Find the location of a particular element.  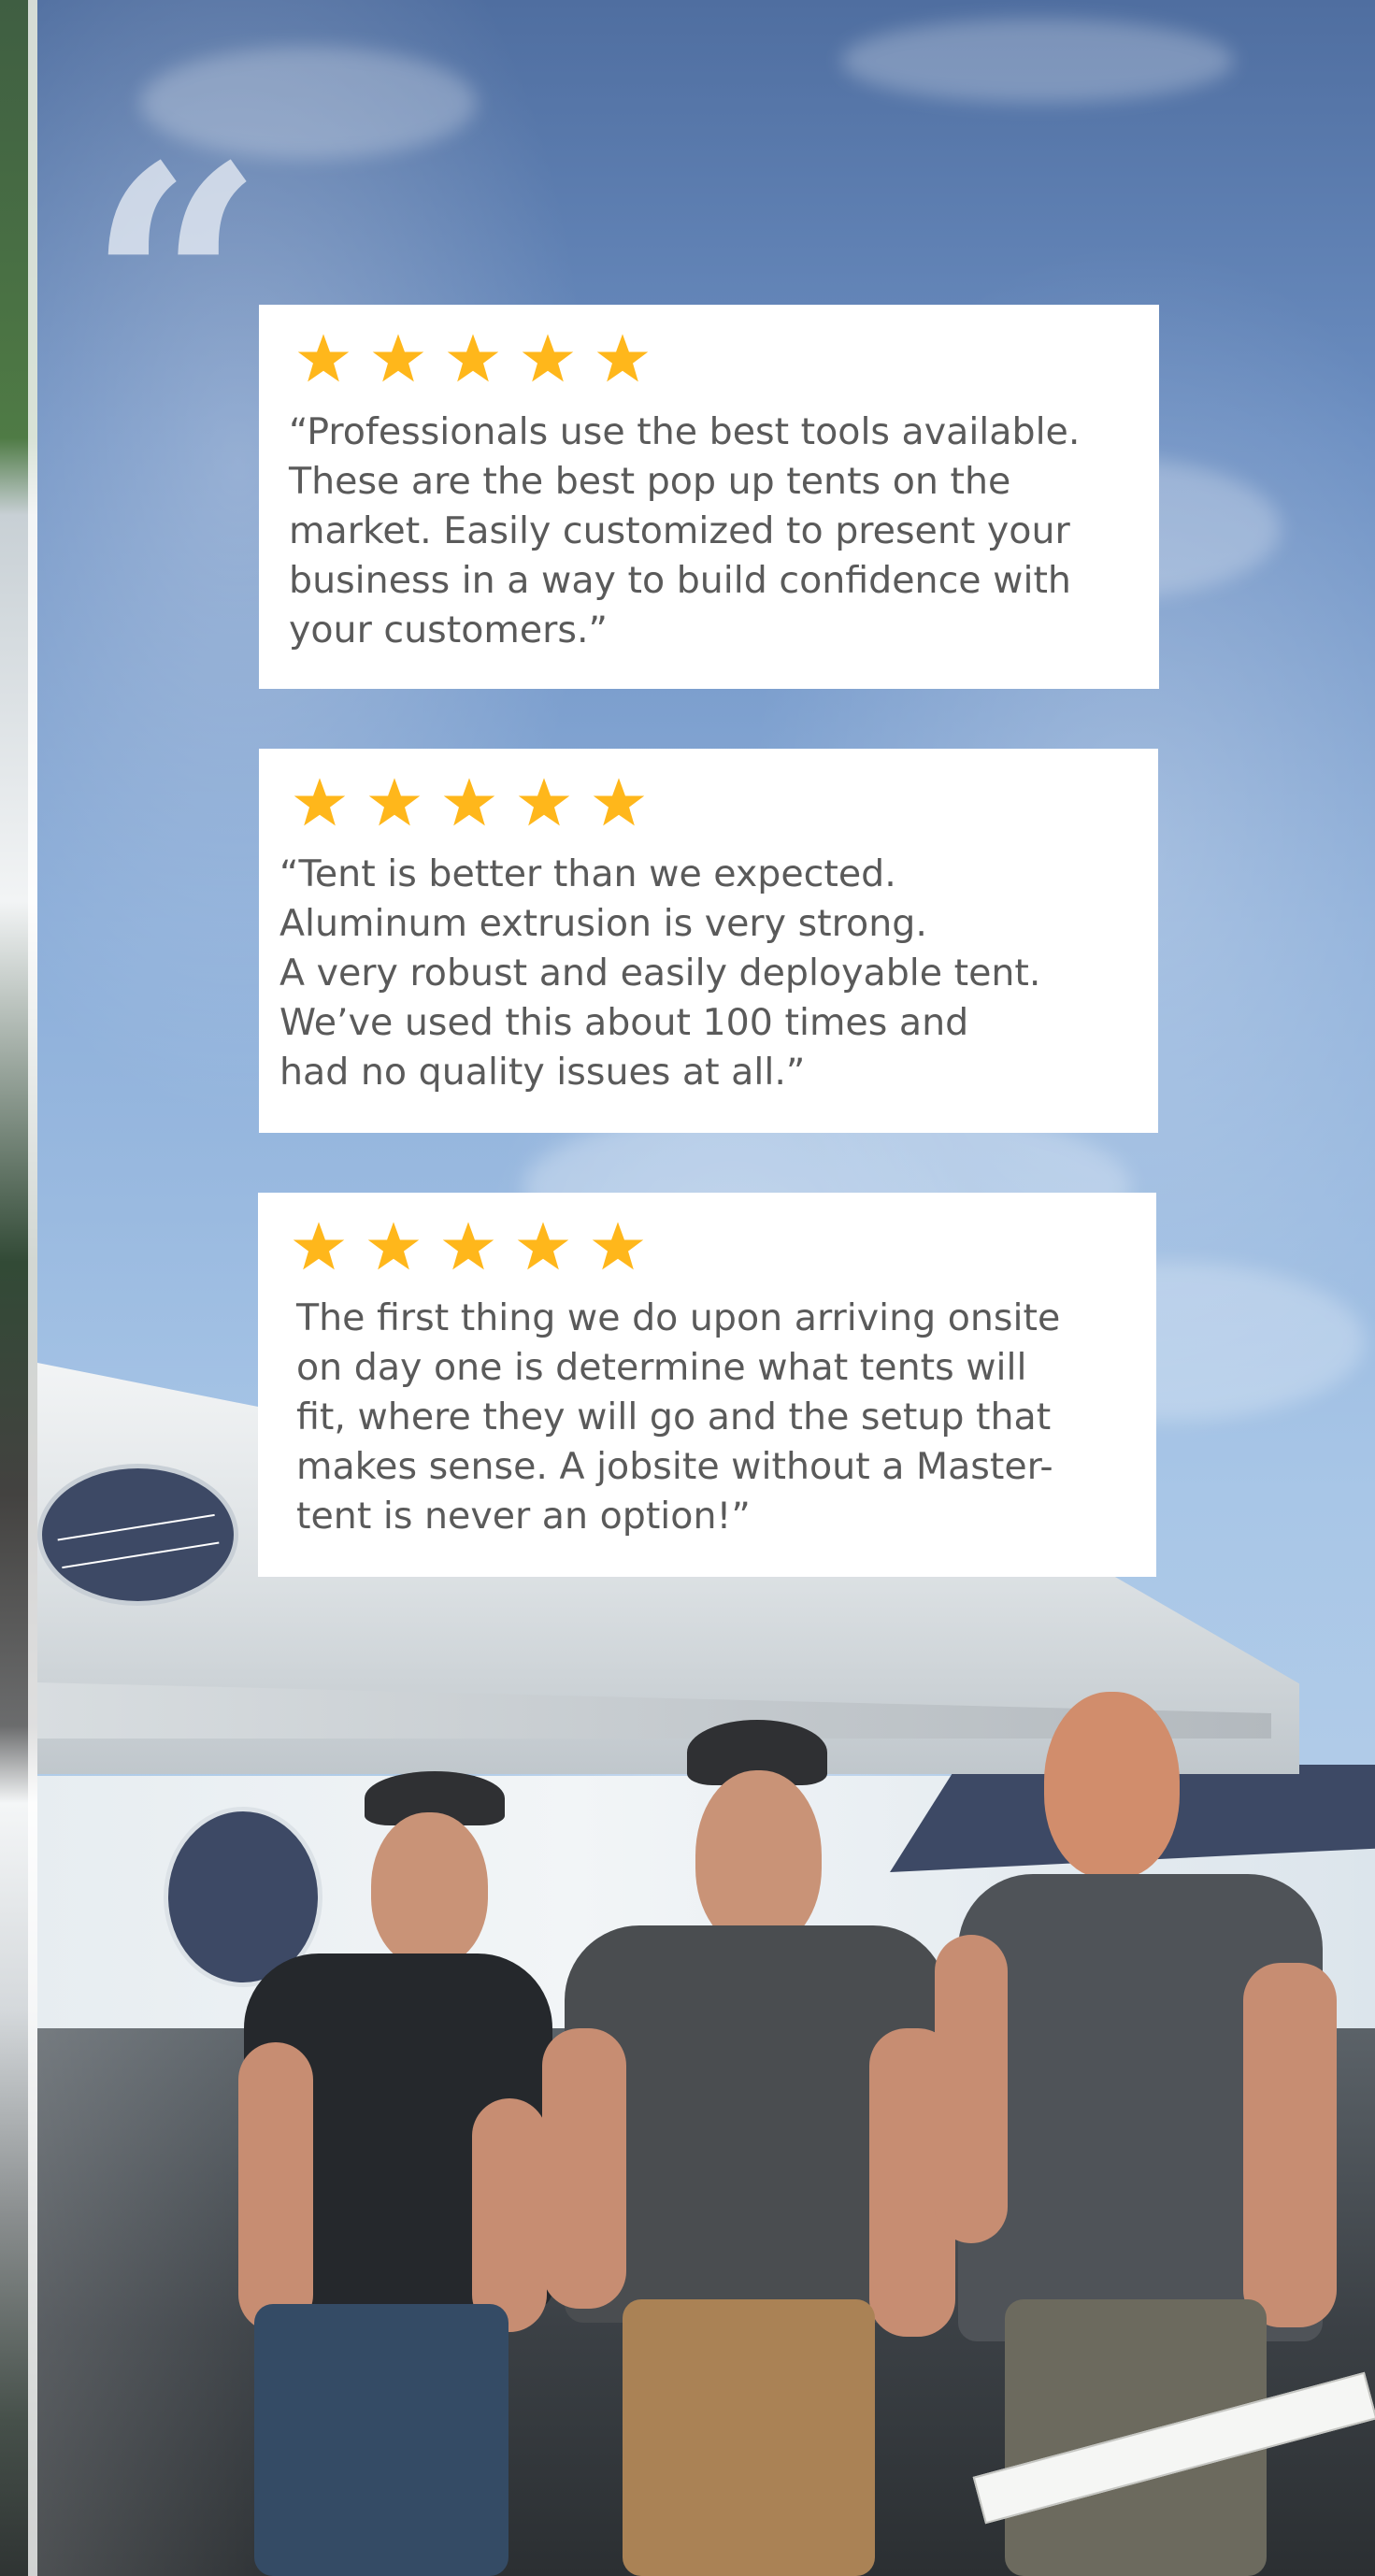

cloud-shape is located at coordinates (1037, 61).